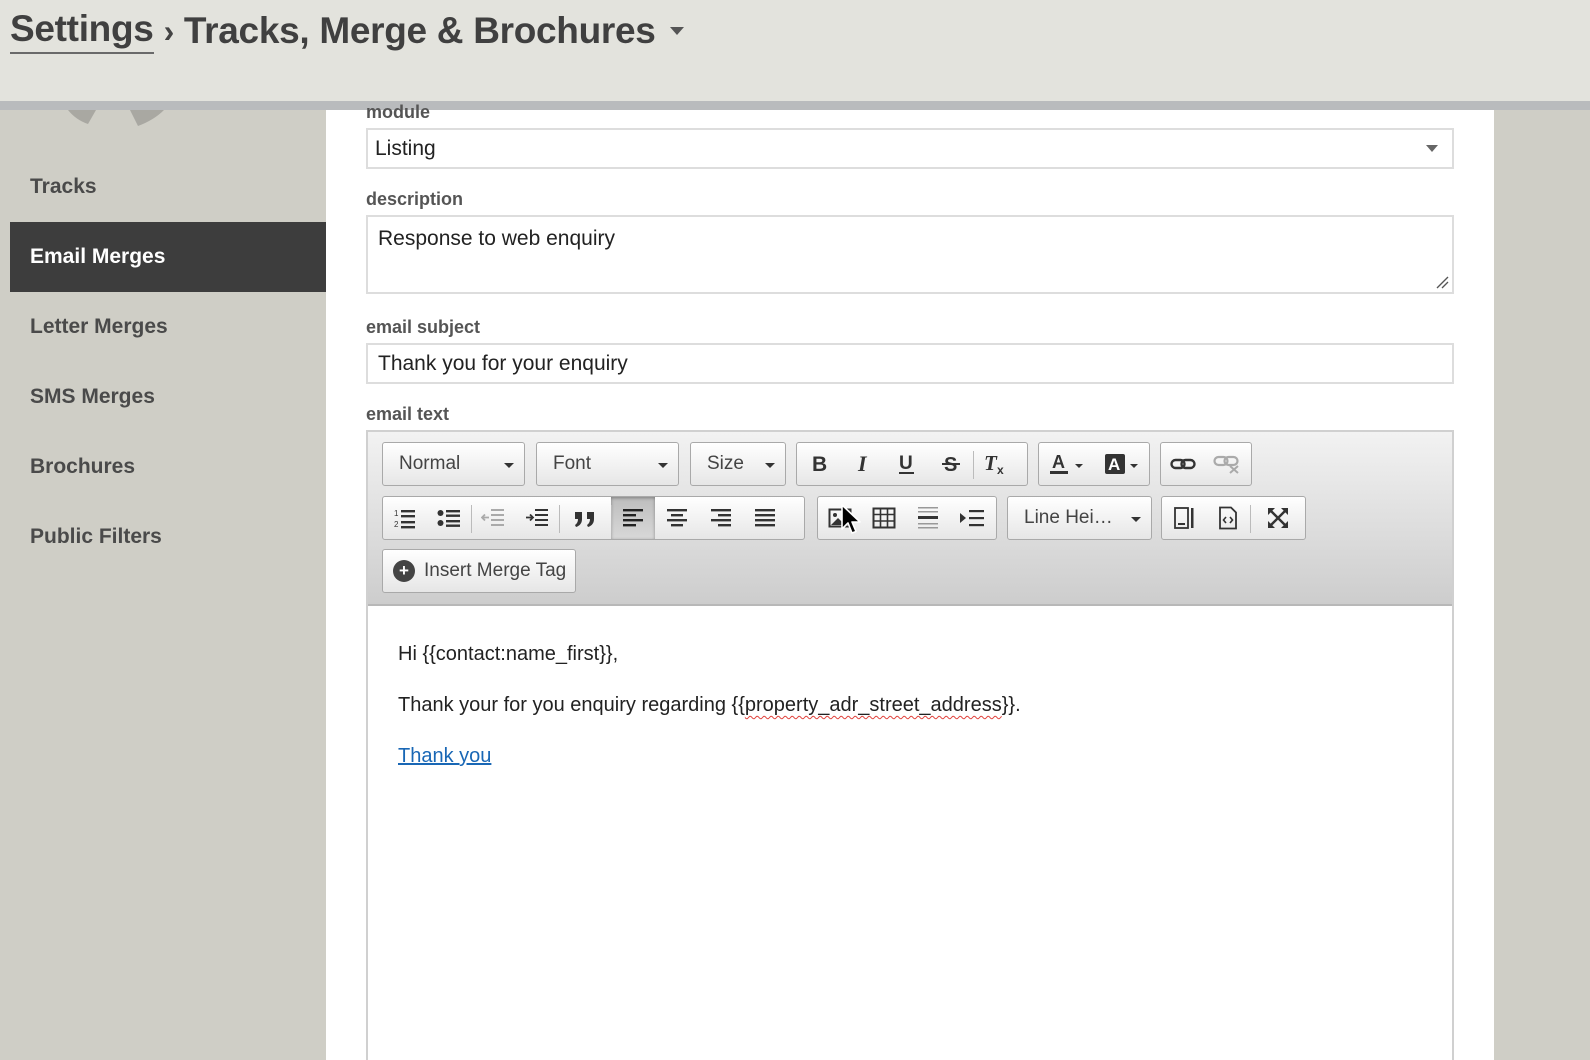 Image resolution: width=1590 pixels, height=1060 pixels. I want to click on unlink-button, so click(1227, 464).